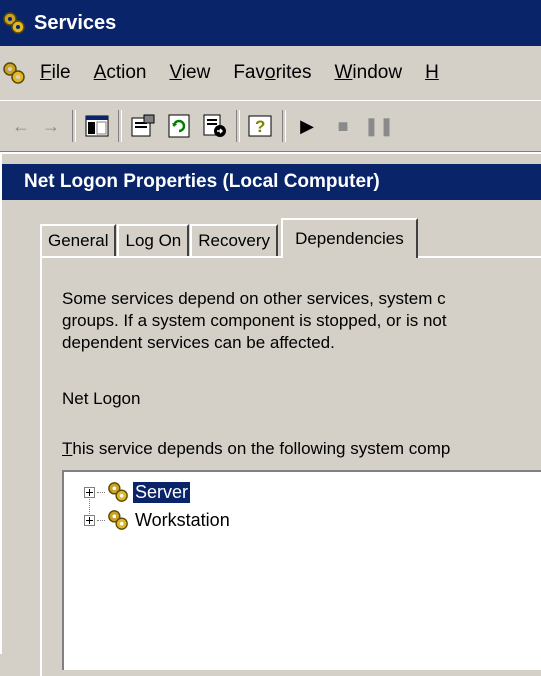 This screenshot has width=541, height=676. Describe the element at coordinates (377, 72) in the screenshot. I see `menu-window-rest: indow` at that location.